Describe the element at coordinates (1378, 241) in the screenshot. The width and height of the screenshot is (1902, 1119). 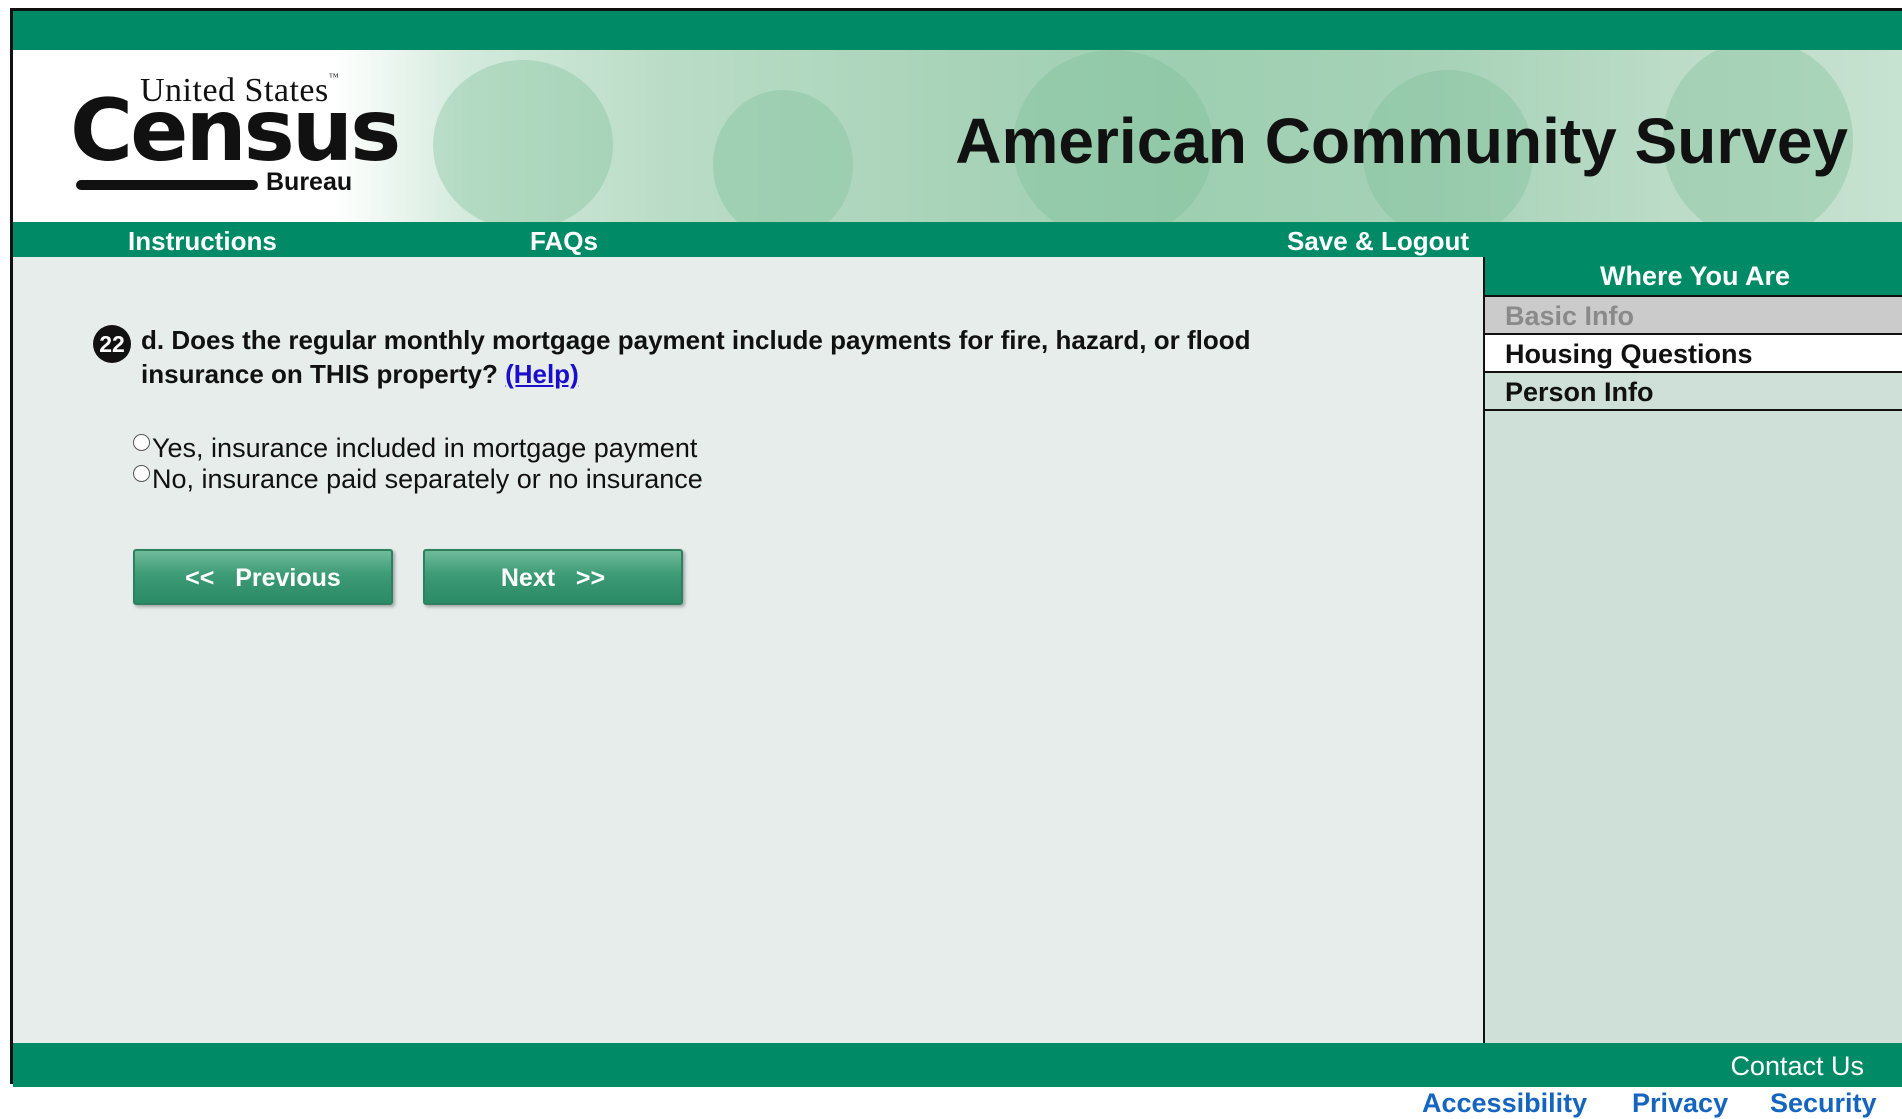
I see `nav-save-logout-link: Save & Logout` at that location.